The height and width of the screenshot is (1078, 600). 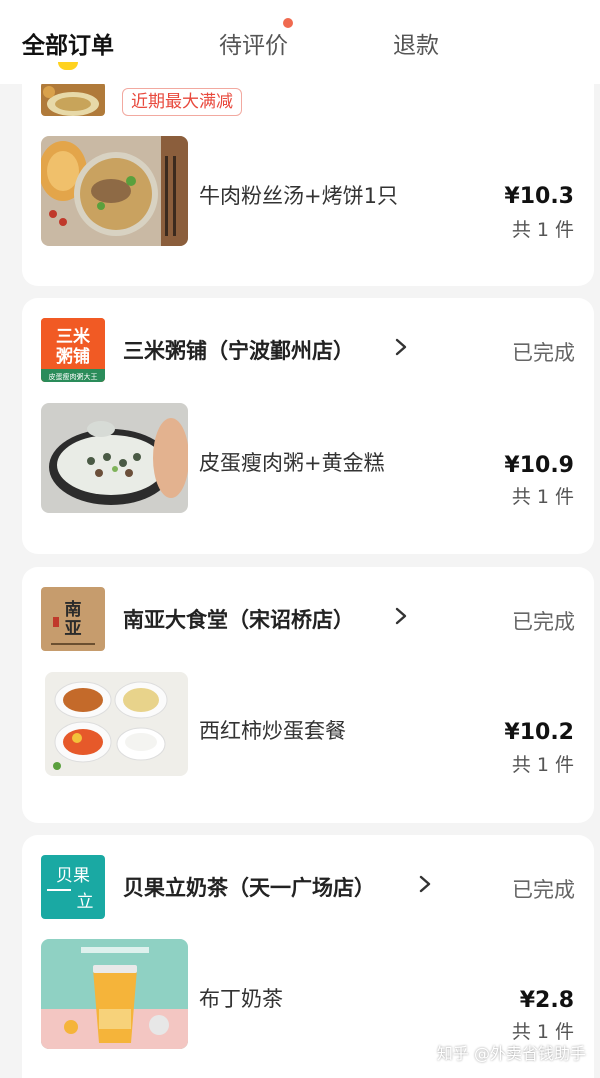 What do you see at coordinates (73, 609) in the screenshot?
I see `logo-text: 南` at bounding box center [73, 609].